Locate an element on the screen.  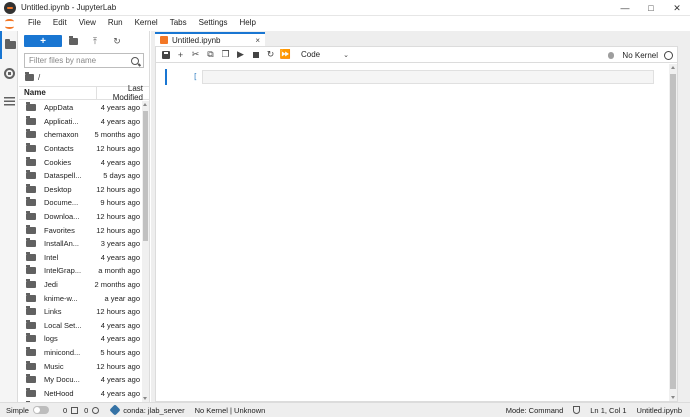
list-item: IntelGrap... a month ago is located at coordinates (80, 271).